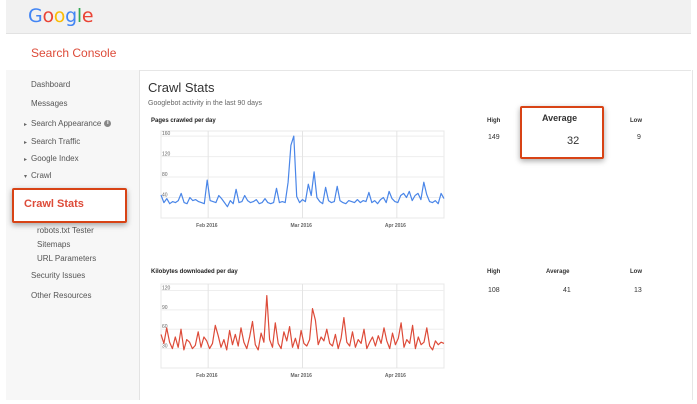 This screenshot has height=404, width=697. Describe the element at coordinates (58, 275) in the screenshot. I see `sidebar-item-security-issues: Security Issues` at that location.